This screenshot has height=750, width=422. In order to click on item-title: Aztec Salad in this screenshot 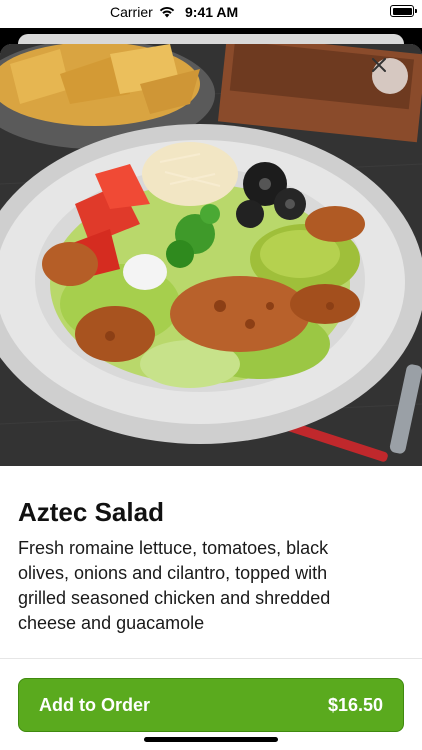, I will do `click(91, 512)`.